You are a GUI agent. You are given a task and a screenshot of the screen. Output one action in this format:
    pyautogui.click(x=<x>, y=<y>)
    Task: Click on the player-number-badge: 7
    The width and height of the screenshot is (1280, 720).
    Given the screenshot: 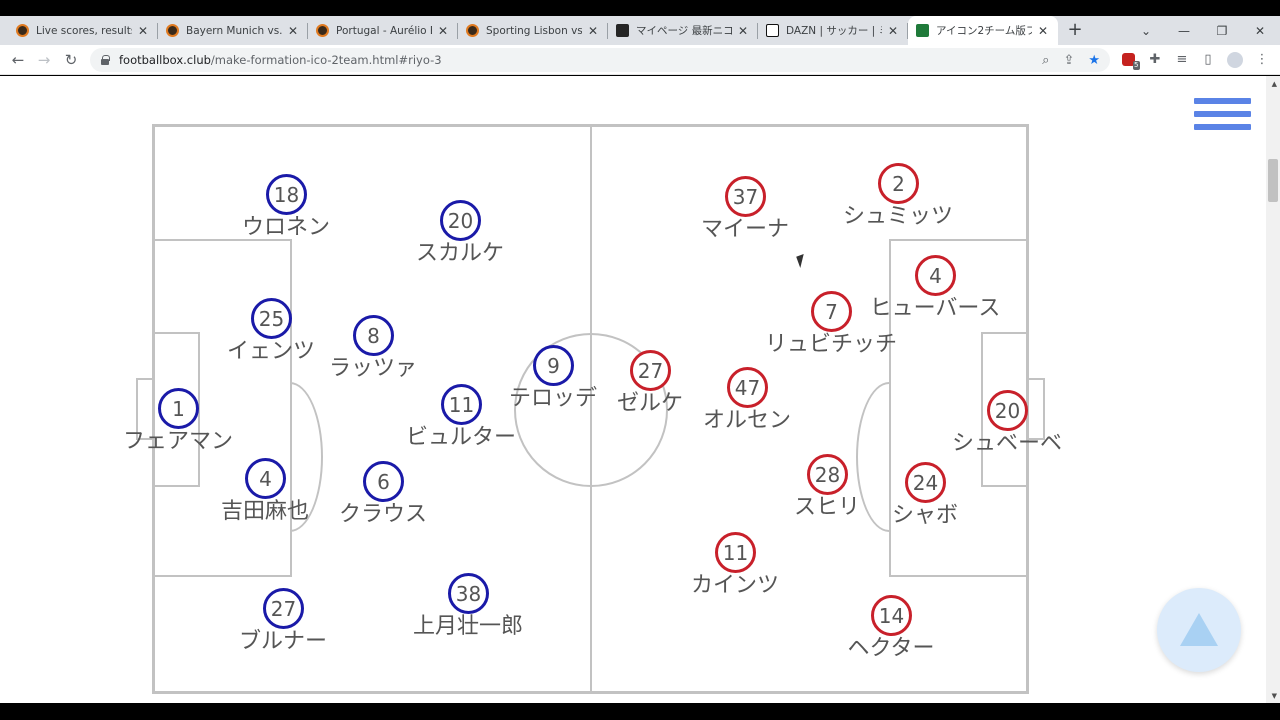 What is the action you would take?
    pyautogui.click(x=831, y=311)
    